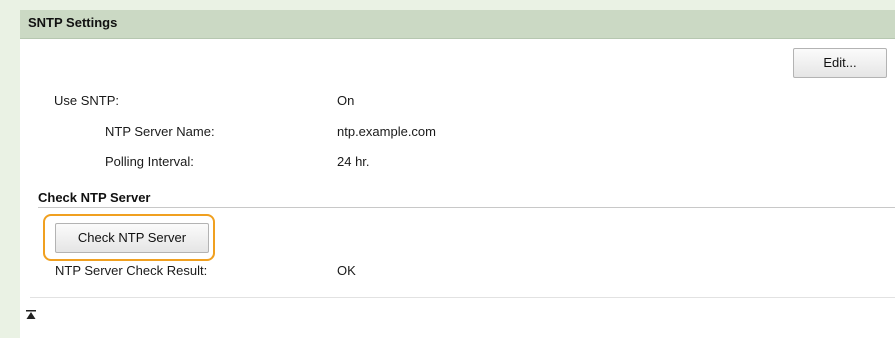  Describe the element at coordinates (94, 197) in the screenshot. I see `check-ntp-server-heading: Check NTP Server` at that location.